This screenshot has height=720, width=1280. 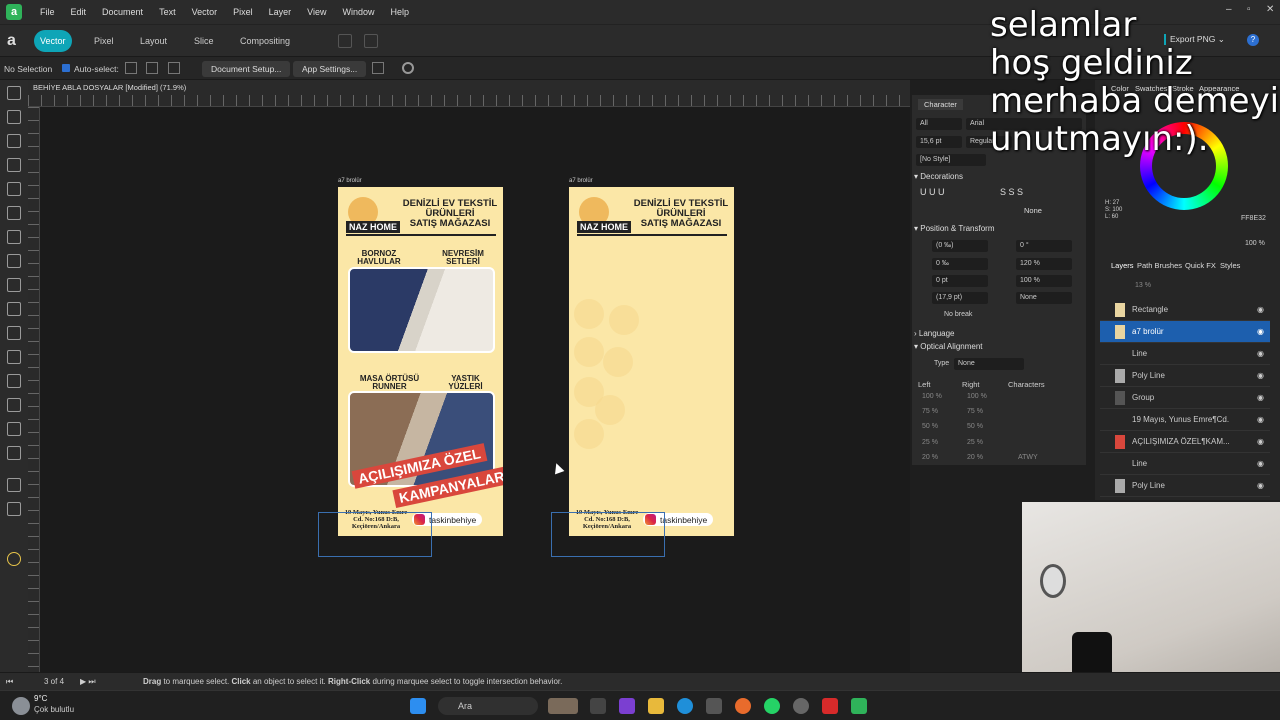 What do you see at coordinates (801, 706) in the screenshot?
I see `settings-icon` at bounding box center [801, 706].